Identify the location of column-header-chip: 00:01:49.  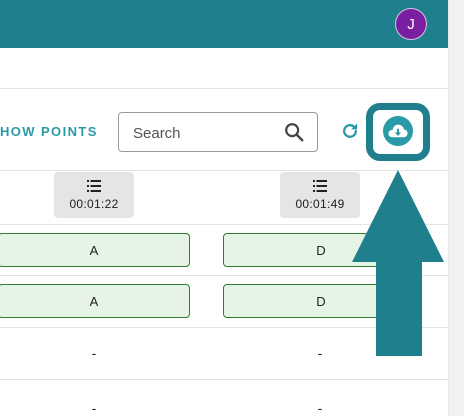
(320, 195).